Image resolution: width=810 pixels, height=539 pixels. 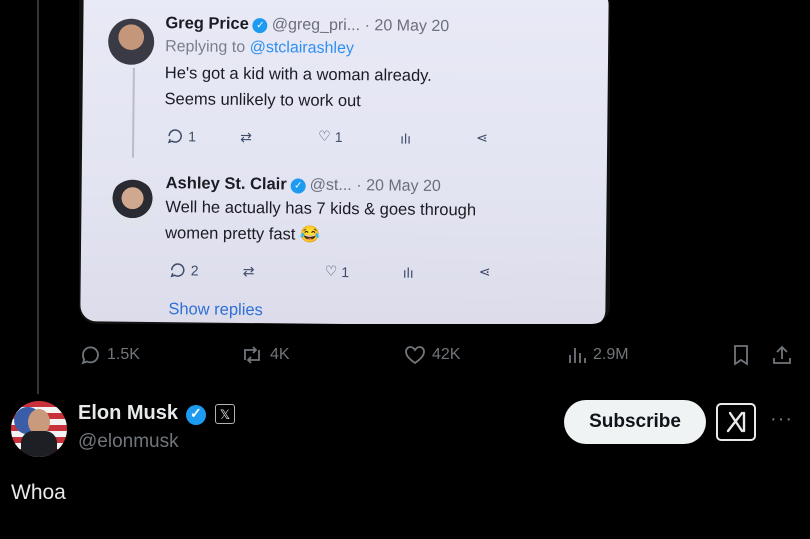 I want to click on reply2-share-icon: ⋖, so click(x=484, y=271).